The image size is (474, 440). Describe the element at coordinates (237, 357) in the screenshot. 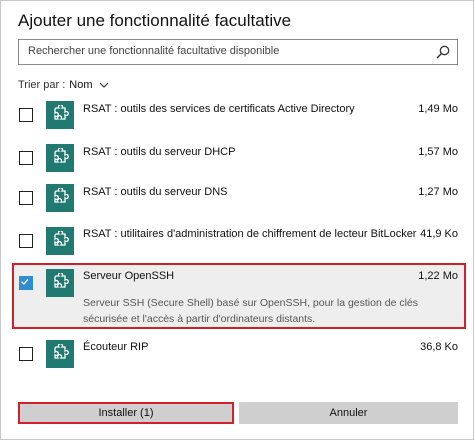

I see `list-item: Écouteur RIP 36,8 Ko` at that location.